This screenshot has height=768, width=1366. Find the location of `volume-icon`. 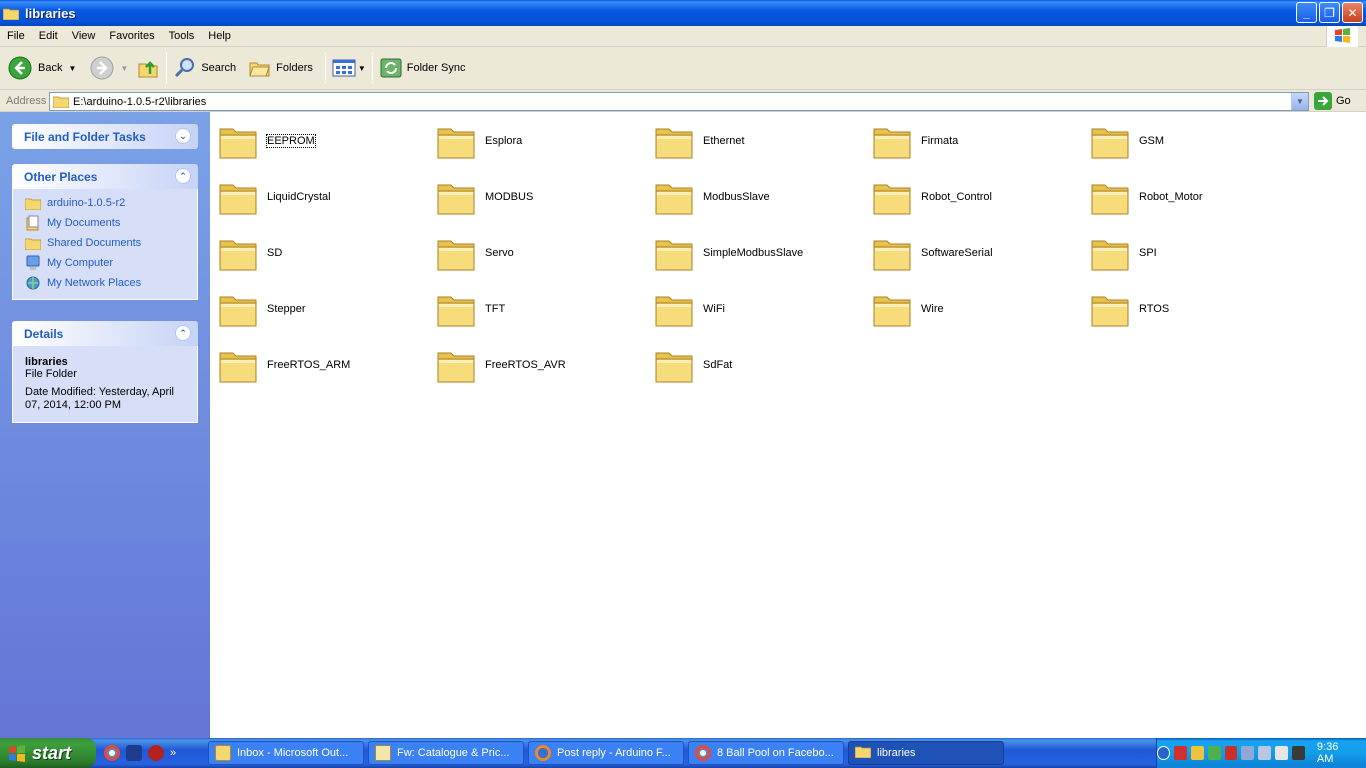

volume-icon is located at coordinates (1282, 753).